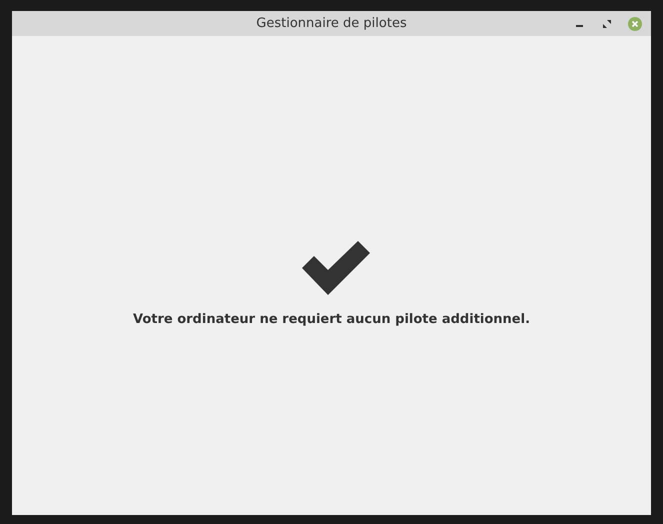 The image size is (663, 524). Describe the element at coordinates (331, 23) in the screenshot. I see `window-title: Gestionnaire de pilotes` at that location.